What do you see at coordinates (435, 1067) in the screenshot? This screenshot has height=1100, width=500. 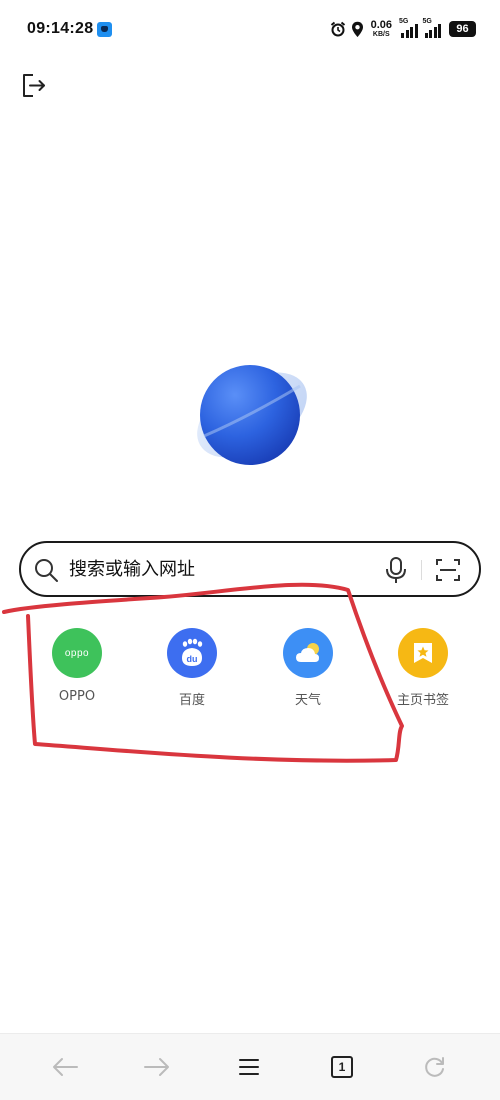 I see `refresh-icon` at bounding box center [435, 1067].